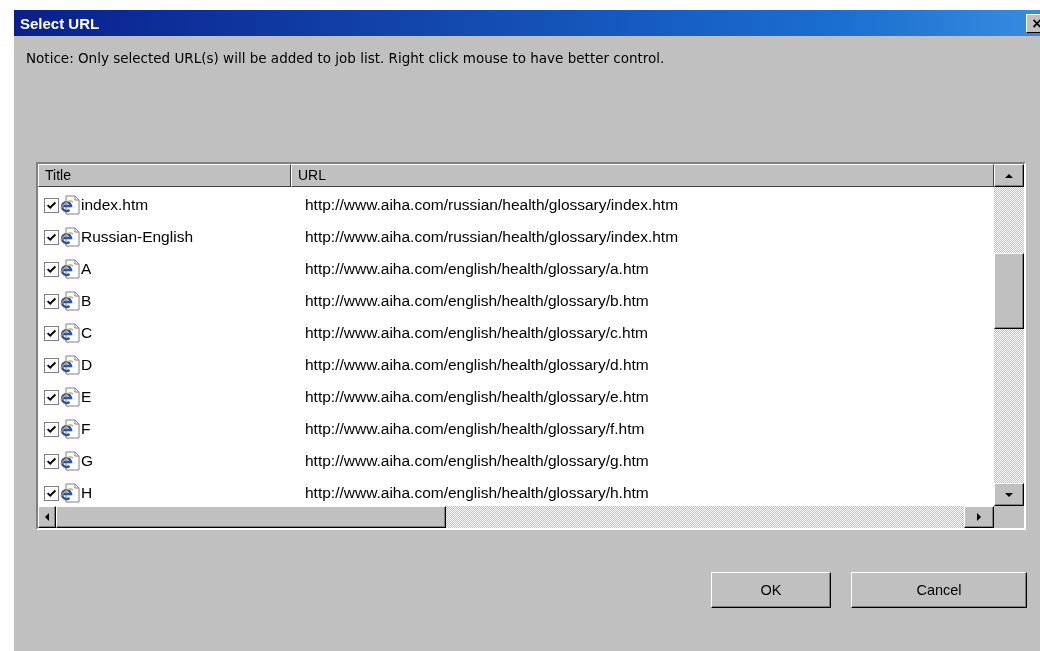  What do you see at coordinates (474, 429) in the screenshot?
I see `url-cell-text: http://www.aiha.com/english/health/glossary/f.htm` at bounding box center [474, 429].